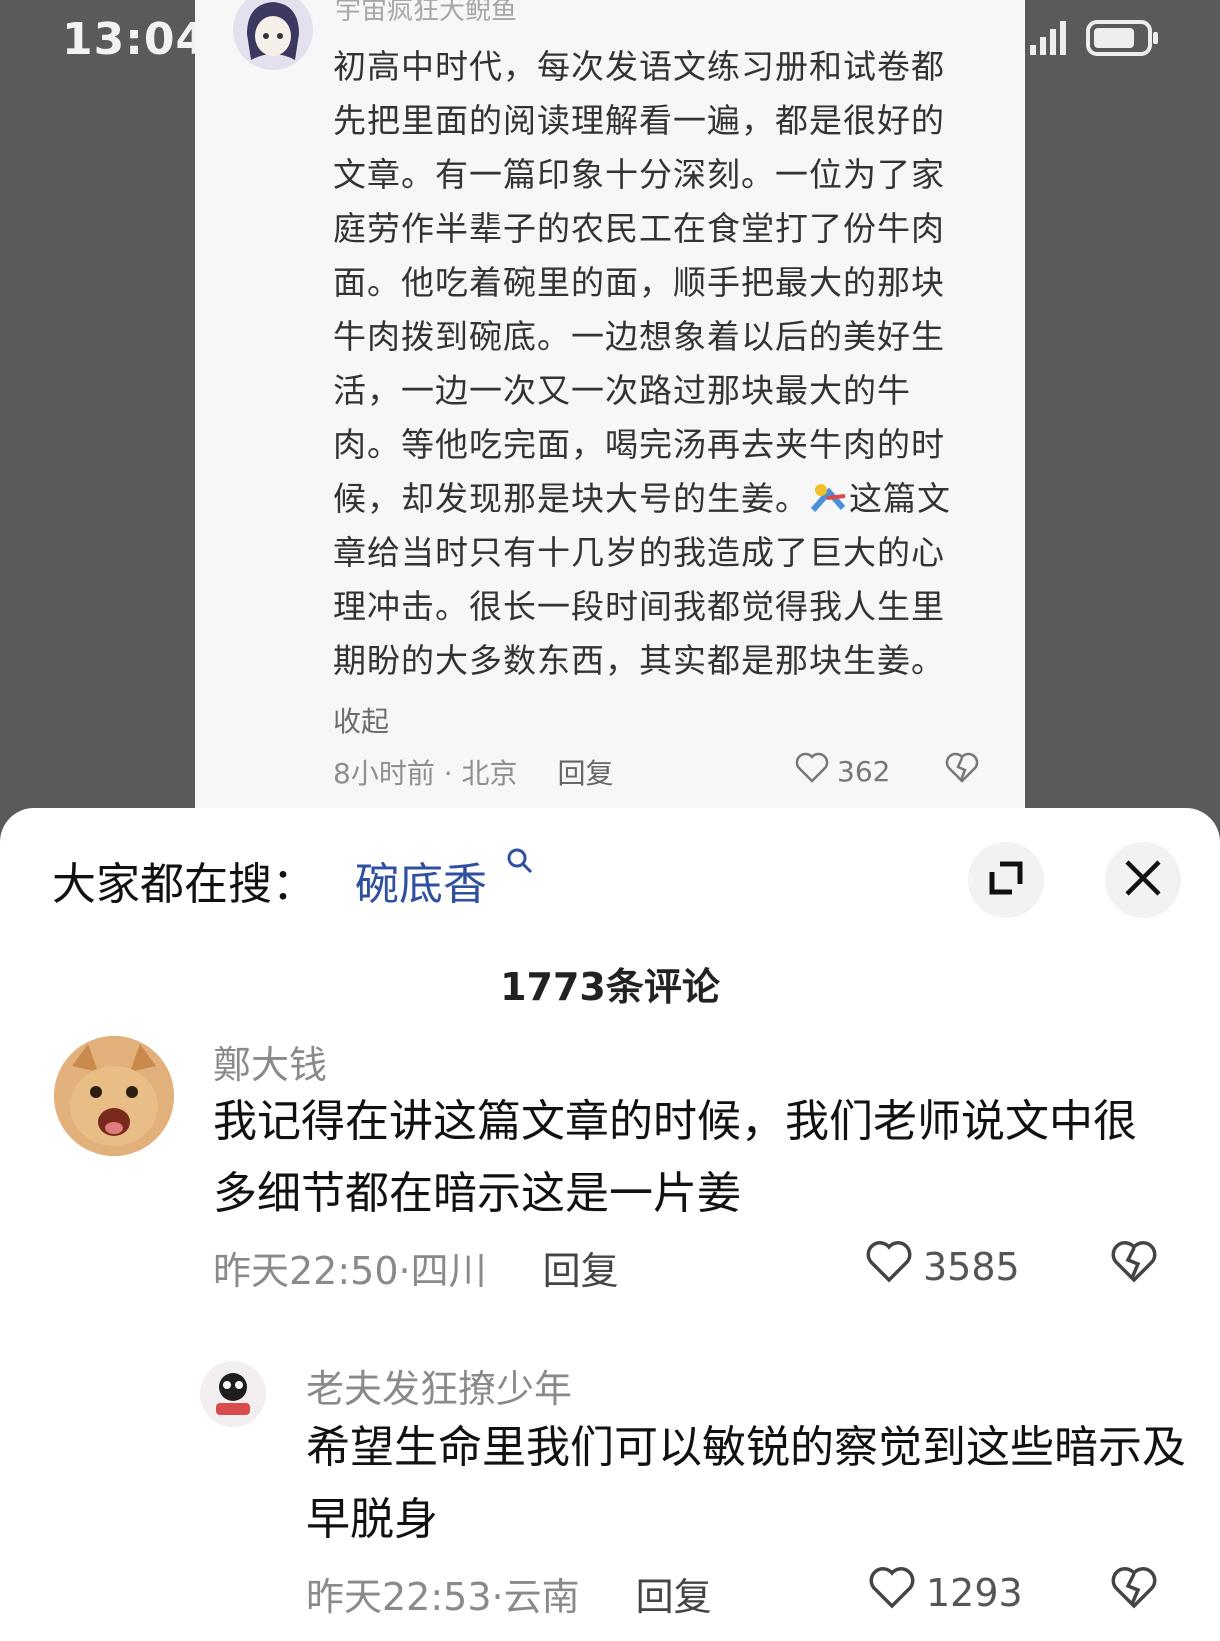  Describe the element at coordinates (426, 13) in the screenshot. I see `bg-username: 宇宙疯狂大鲵鱼` at that location.